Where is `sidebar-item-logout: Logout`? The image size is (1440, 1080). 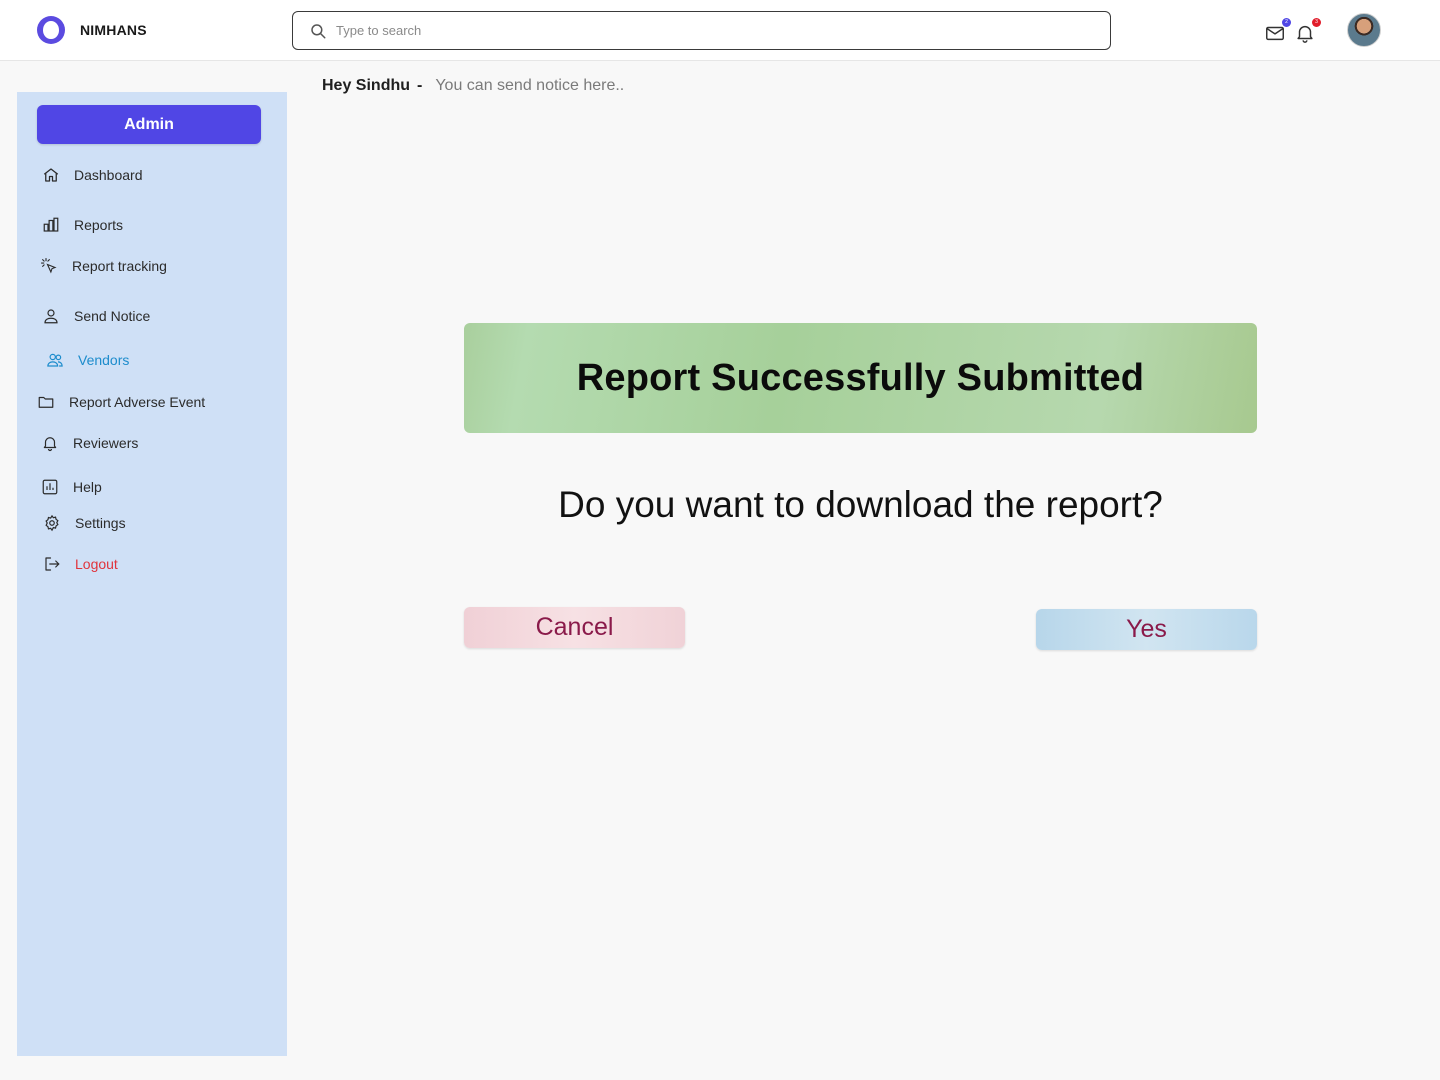 sidebar-item-logout: Logout is located at coordinates (80, 564).